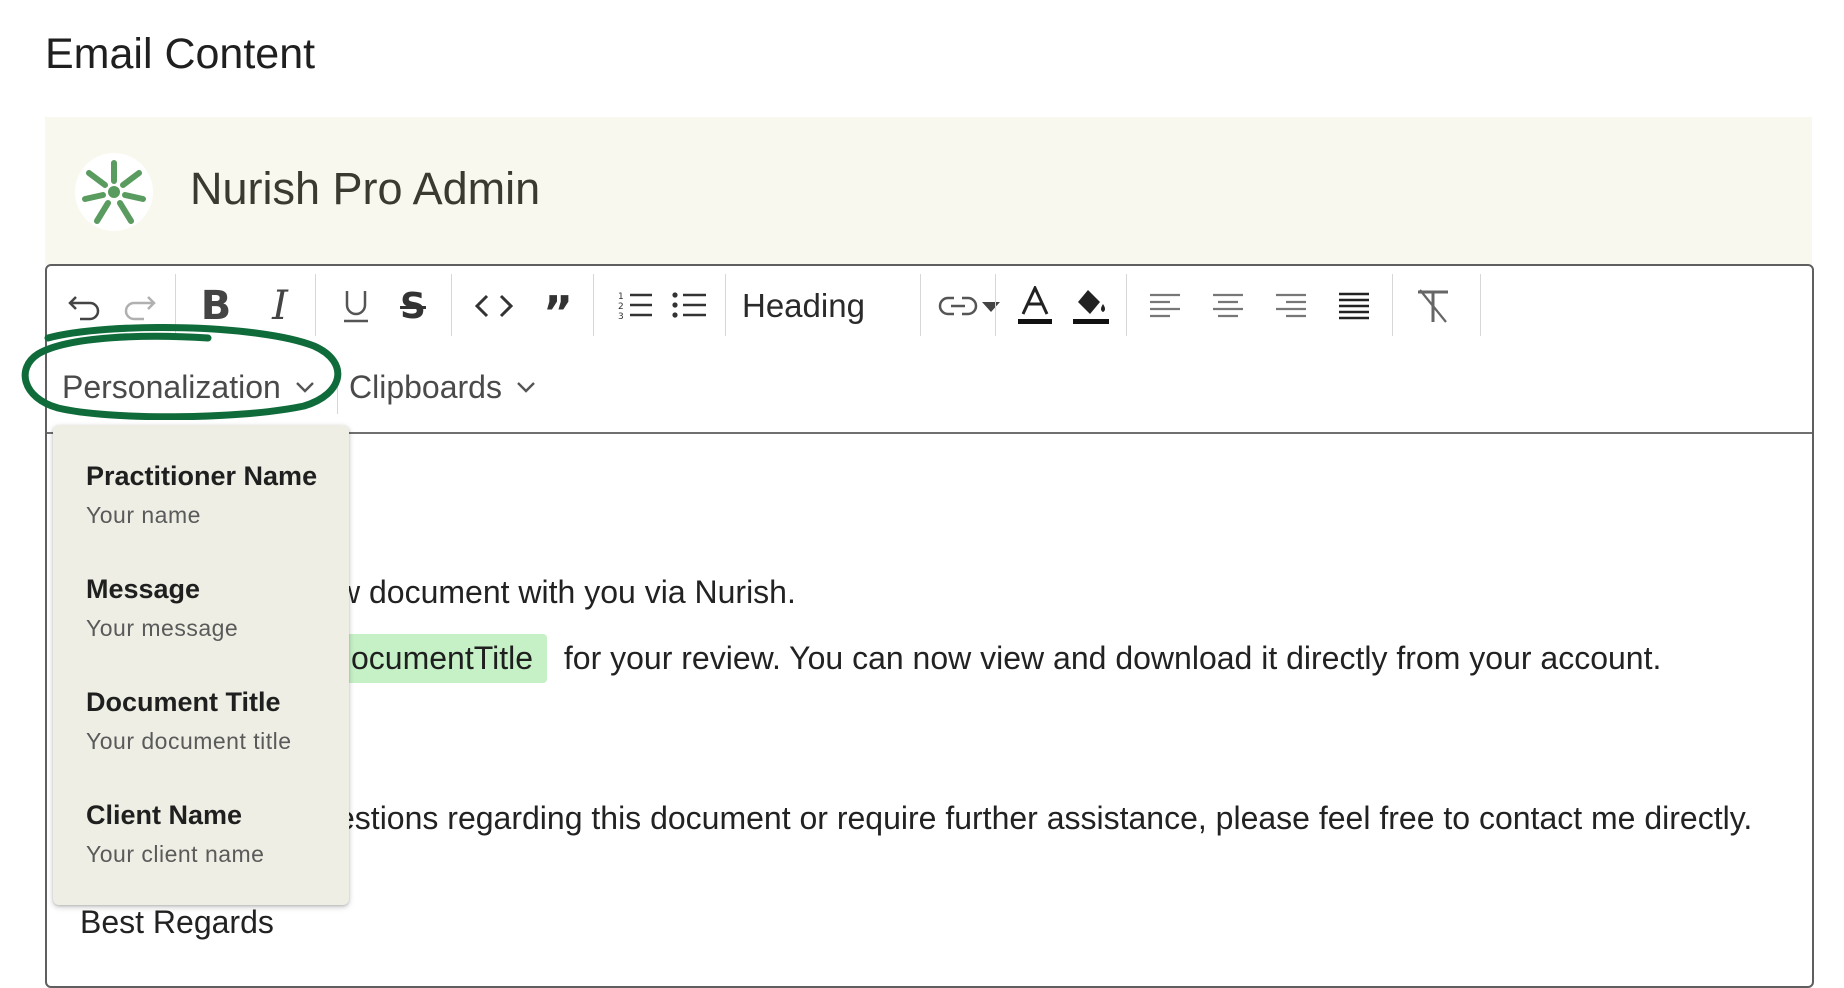  What do you see at coordinates (929, 305) in the screenshot?
I see `editor-toolbar: B I S ” 123 Heading` at bounding box center [929, 305].